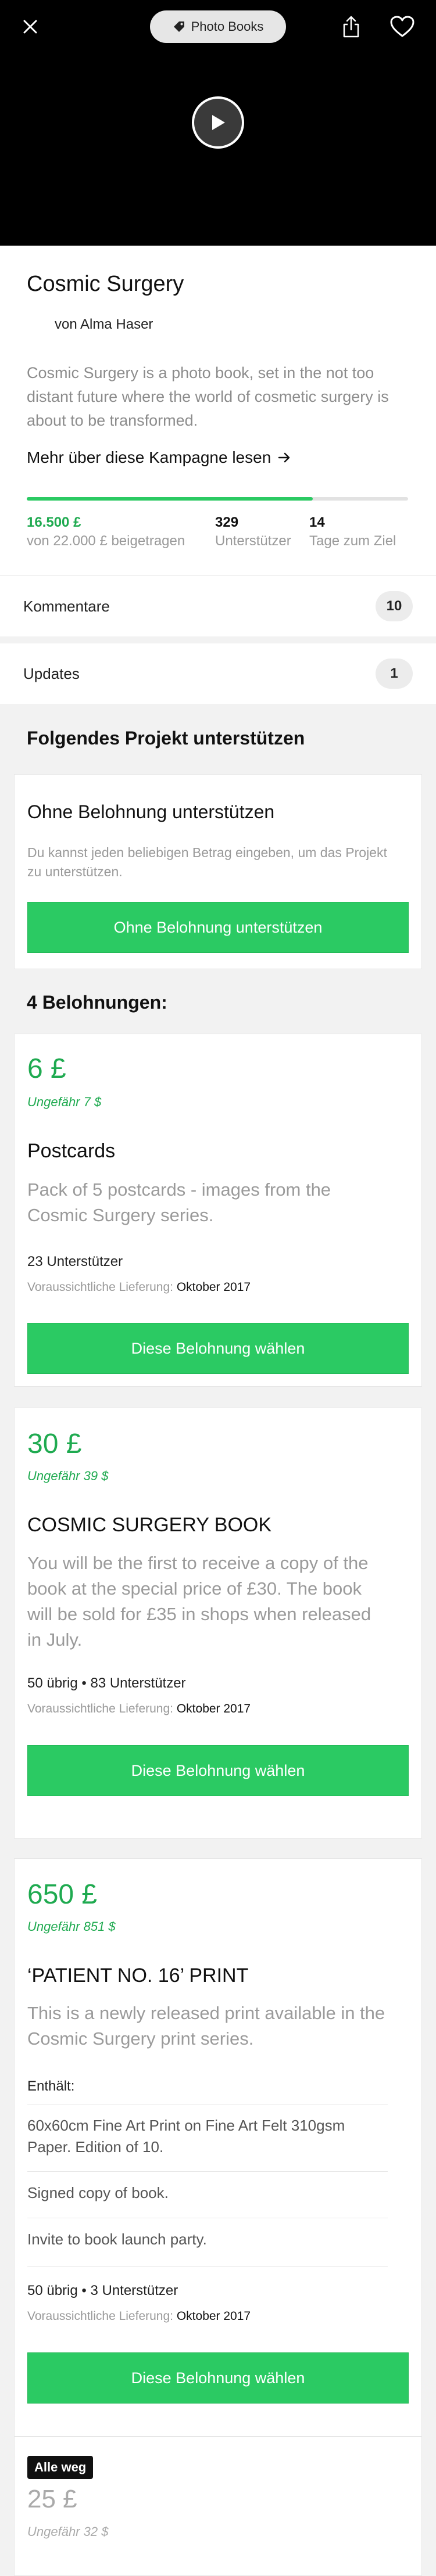 The height and width of the screenshot is (2576, 436). I want to click on stat-backers-label: Unterstützer, so click(253, 541).